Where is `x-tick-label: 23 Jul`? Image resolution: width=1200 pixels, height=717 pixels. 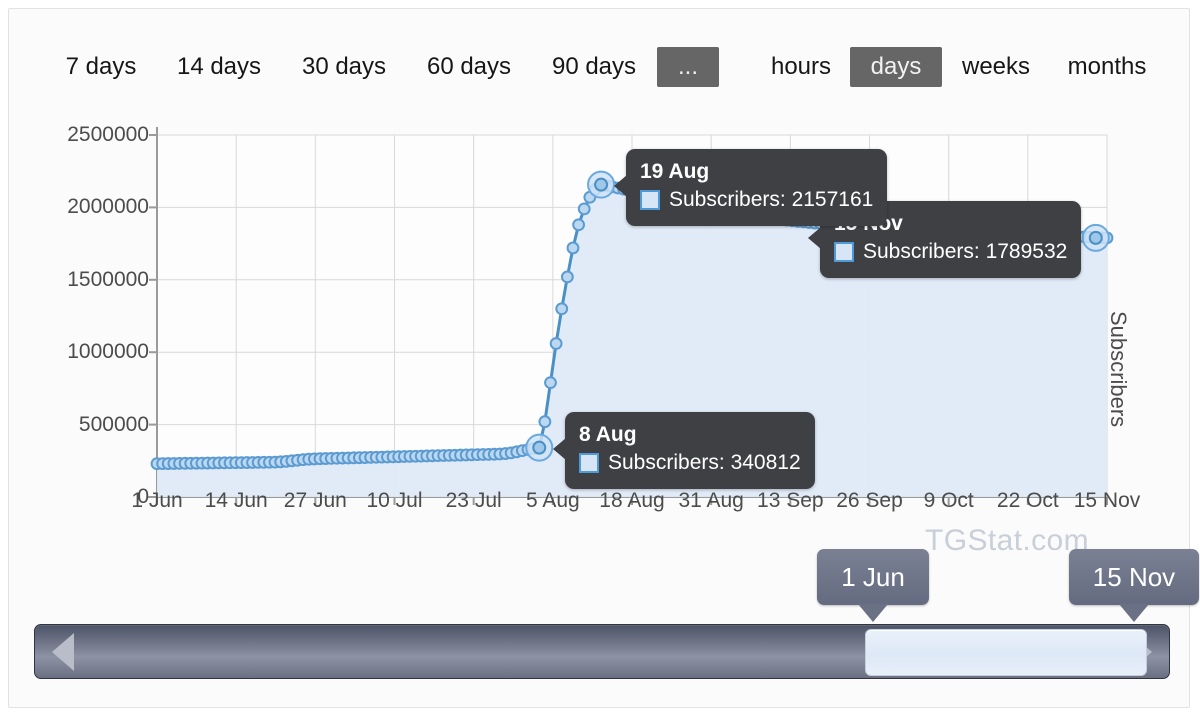 x-tick-label: 23 Jul is located at coordinates (473, 500).